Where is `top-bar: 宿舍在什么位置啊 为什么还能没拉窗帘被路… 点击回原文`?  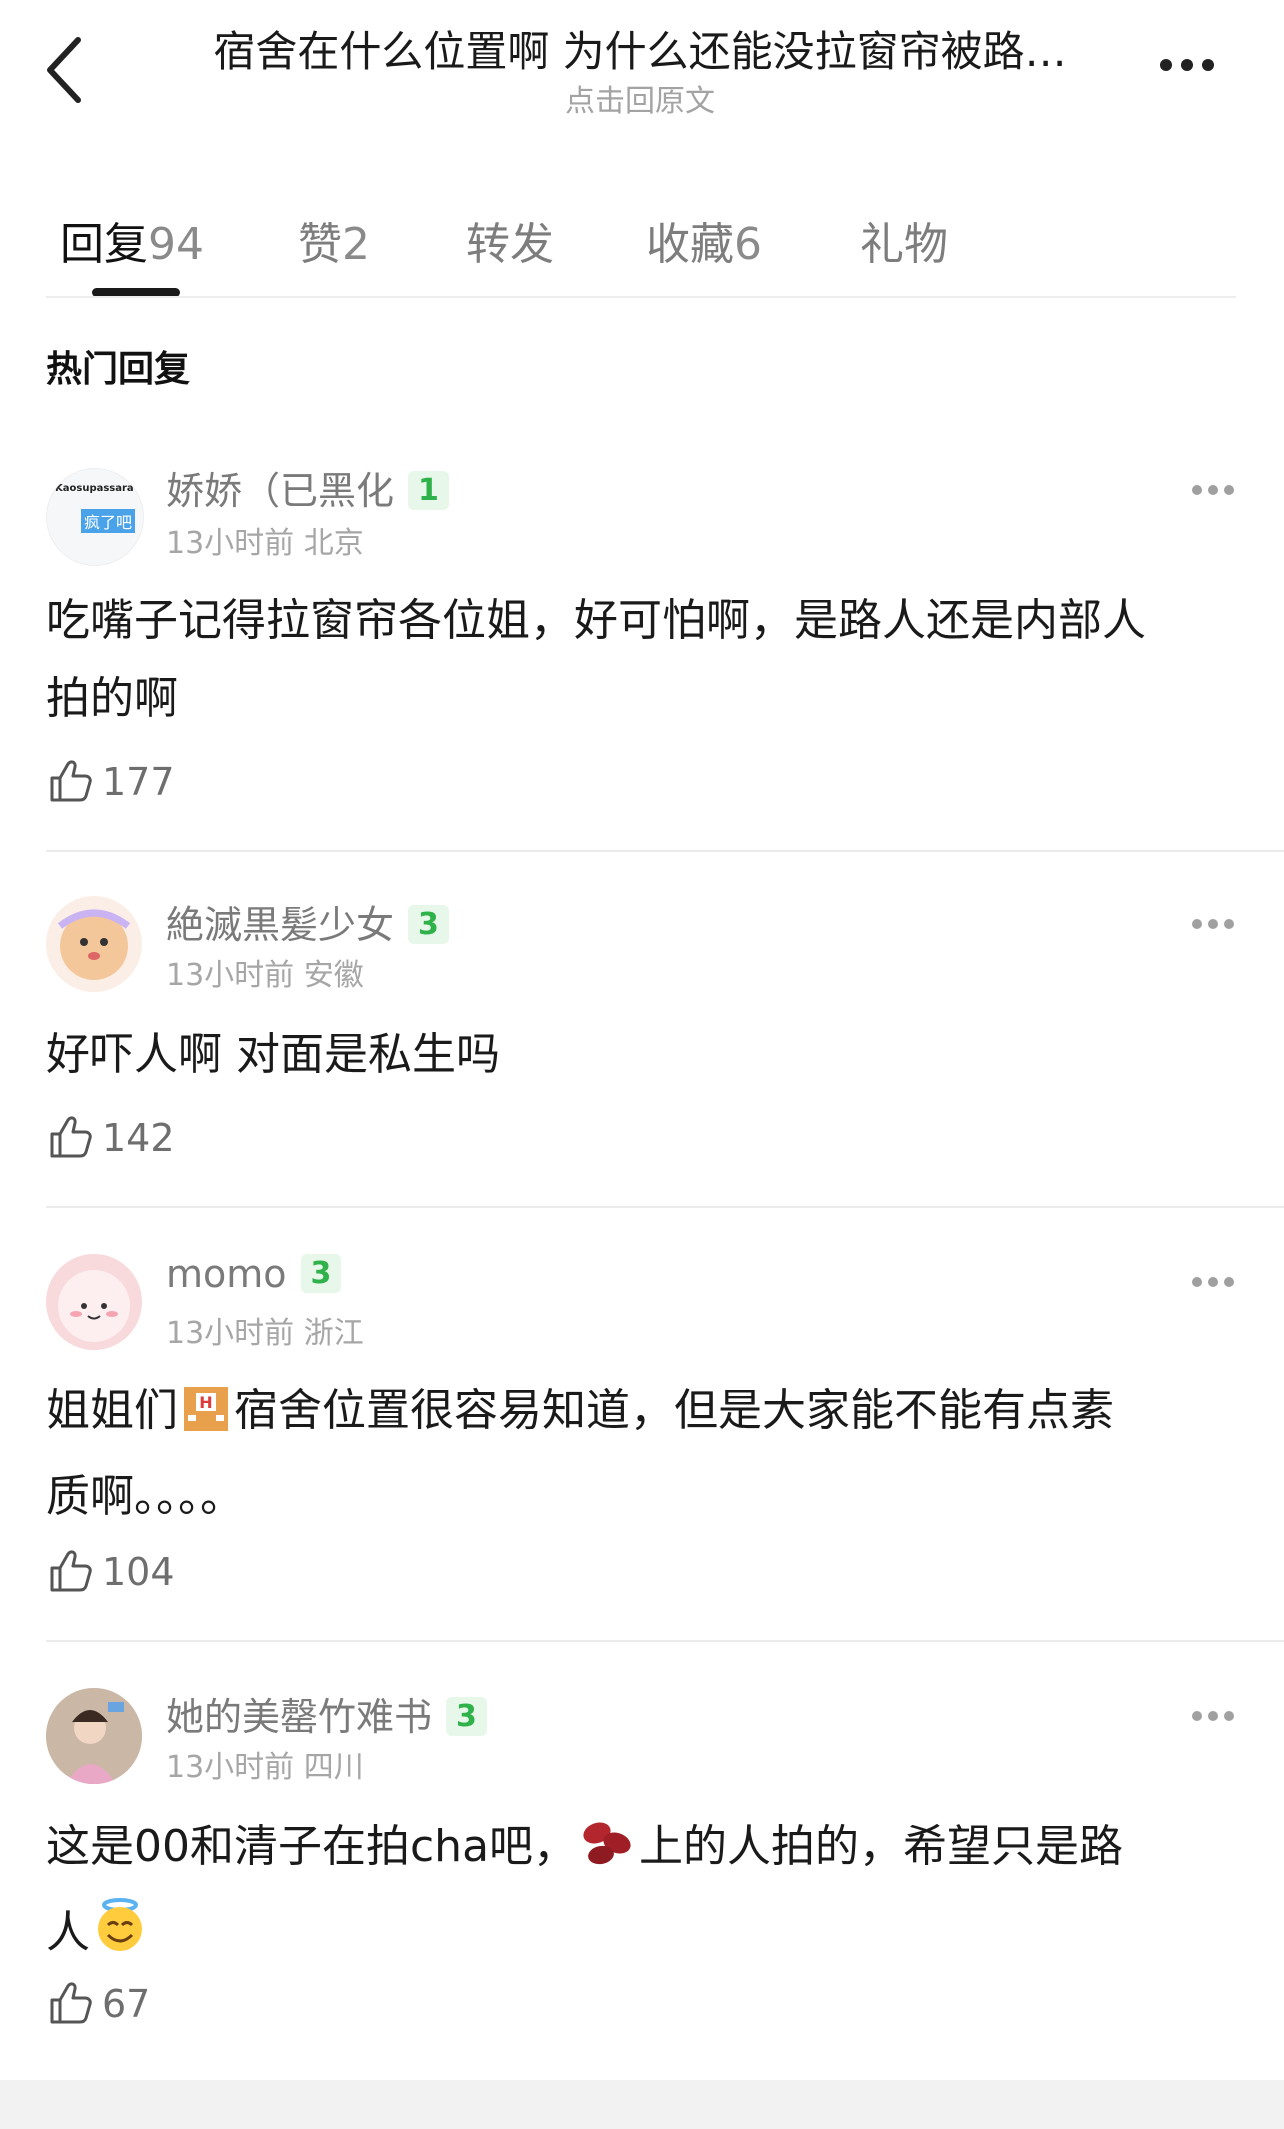
top-bar: 宿舍在什么位置啊 为什么还能没拉窗帘被路… 点击回原文 is located at coordinates (642, 65).